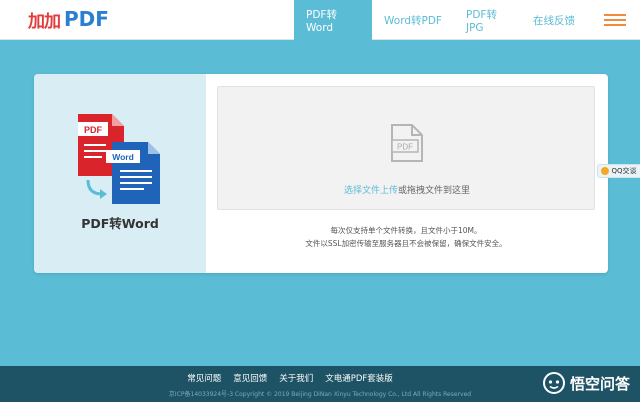 The width and height of the screenshot is (640, 402). What do you see at coordinates (204, 378) in the screenshot?
I see `footer-link-faq: 常见问题` at bounding box center [204, 378].